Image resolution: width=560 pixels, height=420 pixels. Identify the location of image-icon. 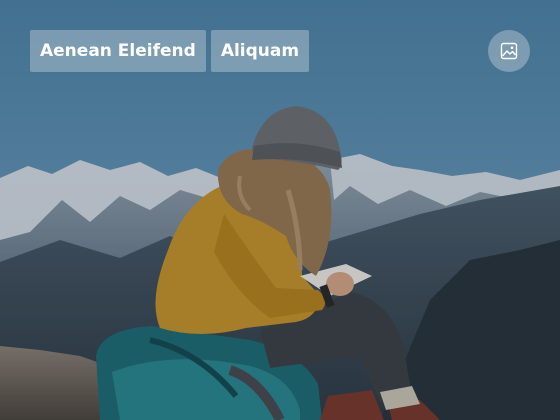
(509, 51).